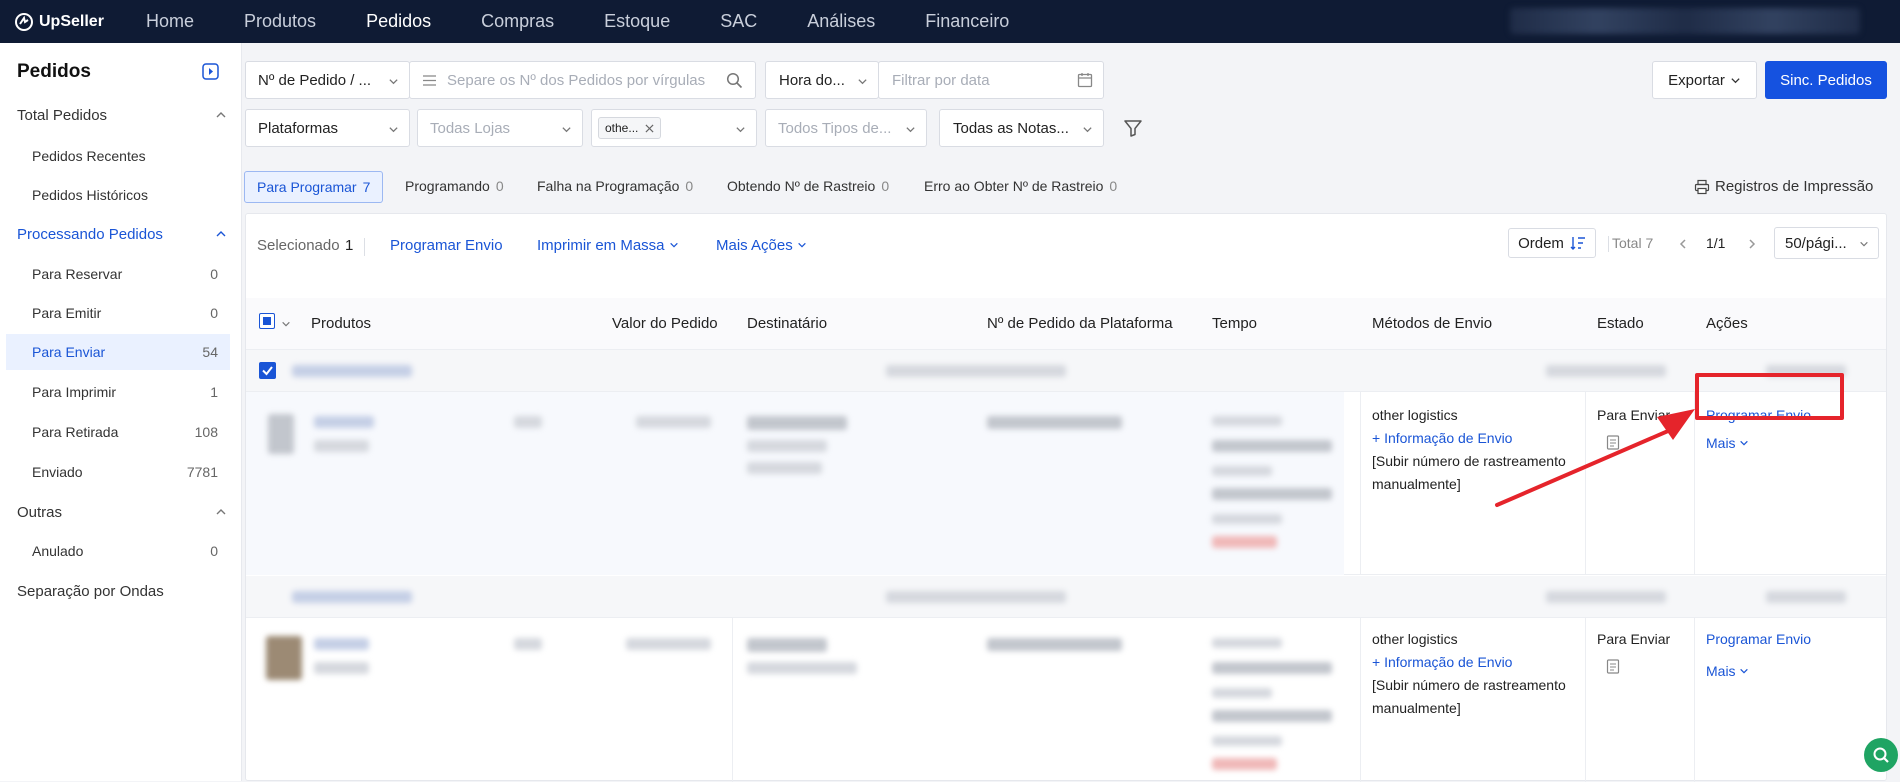 The height and width of the screenshot is (782, 1900). Describe the element at coordinates (1244, 764) in the screenshot. I see `blurred-deadline` at that location.